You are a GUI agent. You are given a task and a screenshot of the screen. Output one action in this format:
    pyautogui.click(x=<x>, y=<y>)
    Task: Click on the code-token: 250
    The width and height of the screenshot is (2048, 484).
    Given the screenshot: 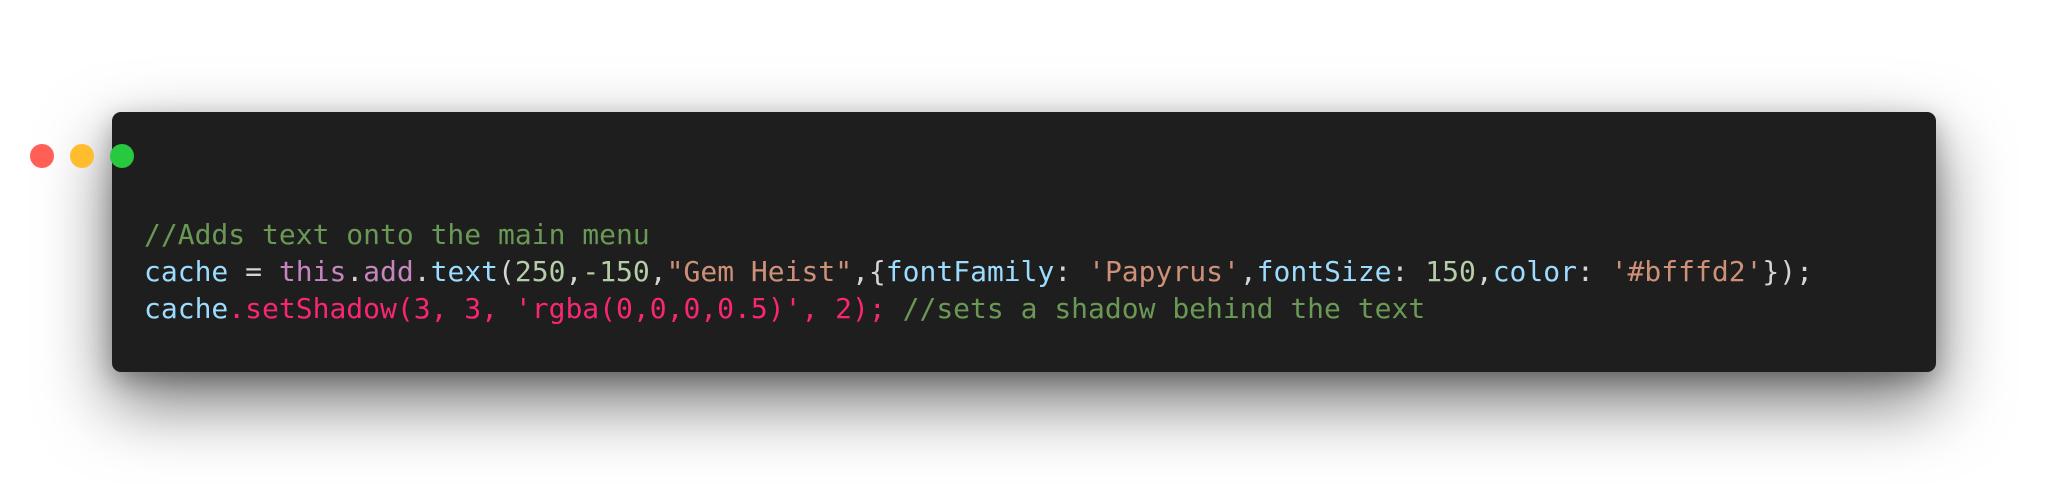 What is the action you would take?
    pyautogui.click(x=540, y=271)
    